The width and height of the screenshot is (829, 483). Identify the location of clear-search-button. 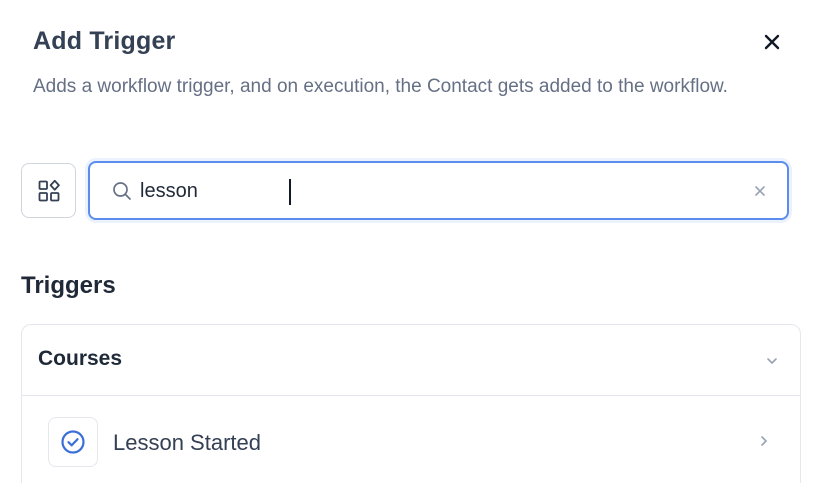
(760, 191).